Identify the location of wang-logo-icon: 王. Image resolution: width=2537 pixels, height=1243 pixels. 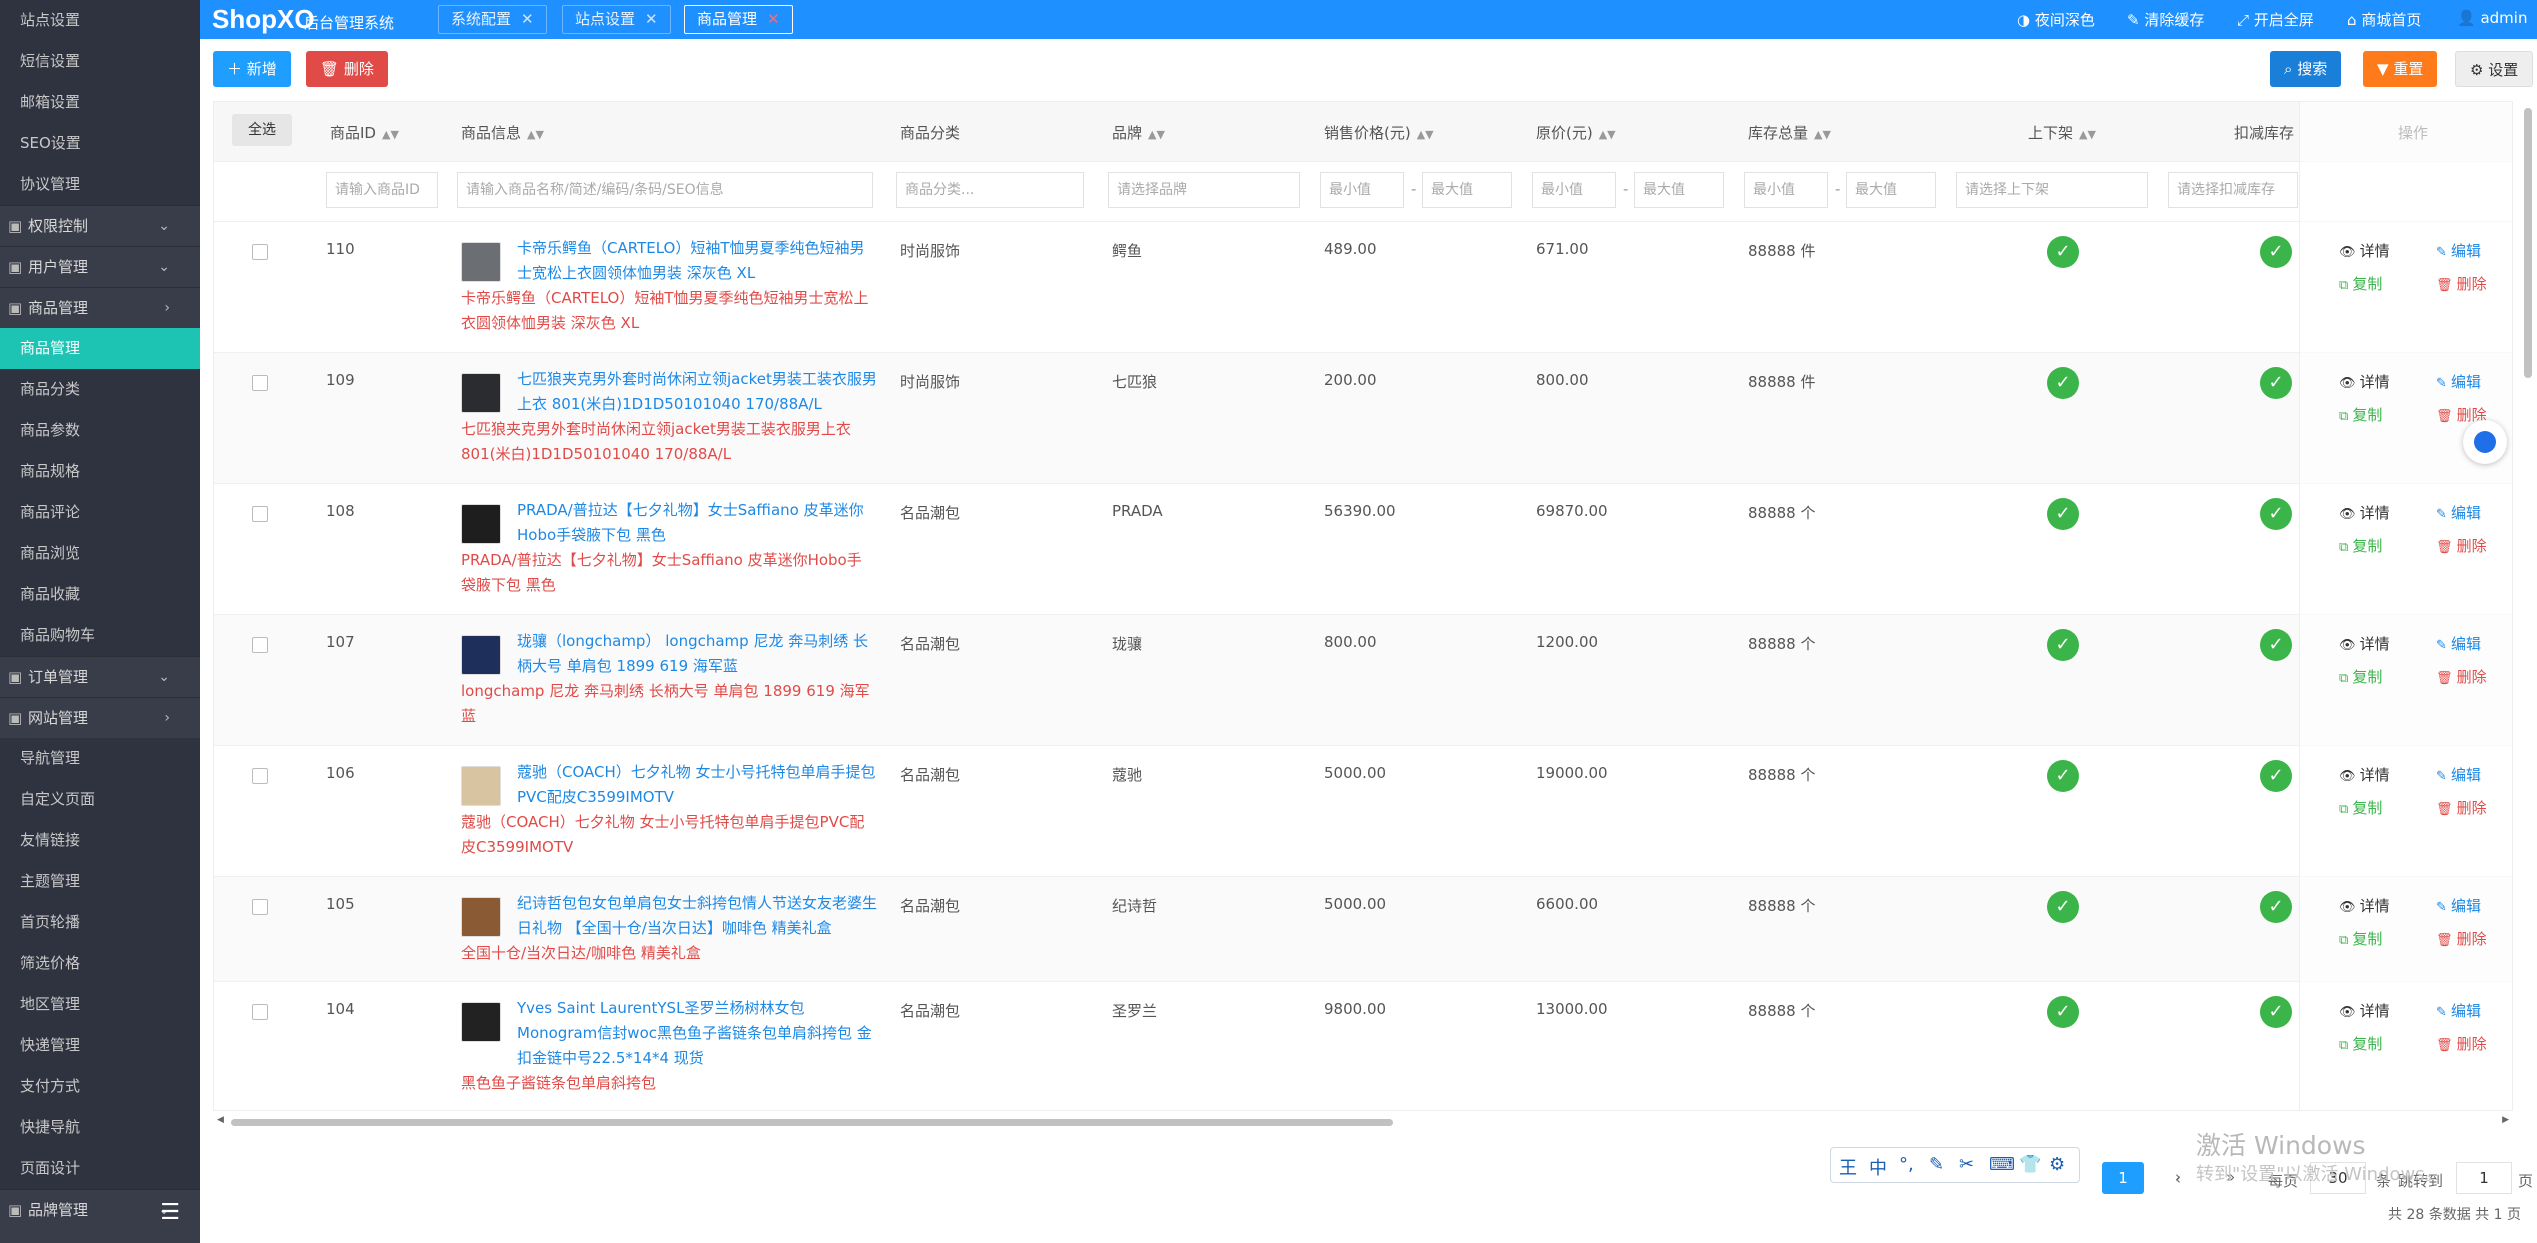
(1848, 1167).